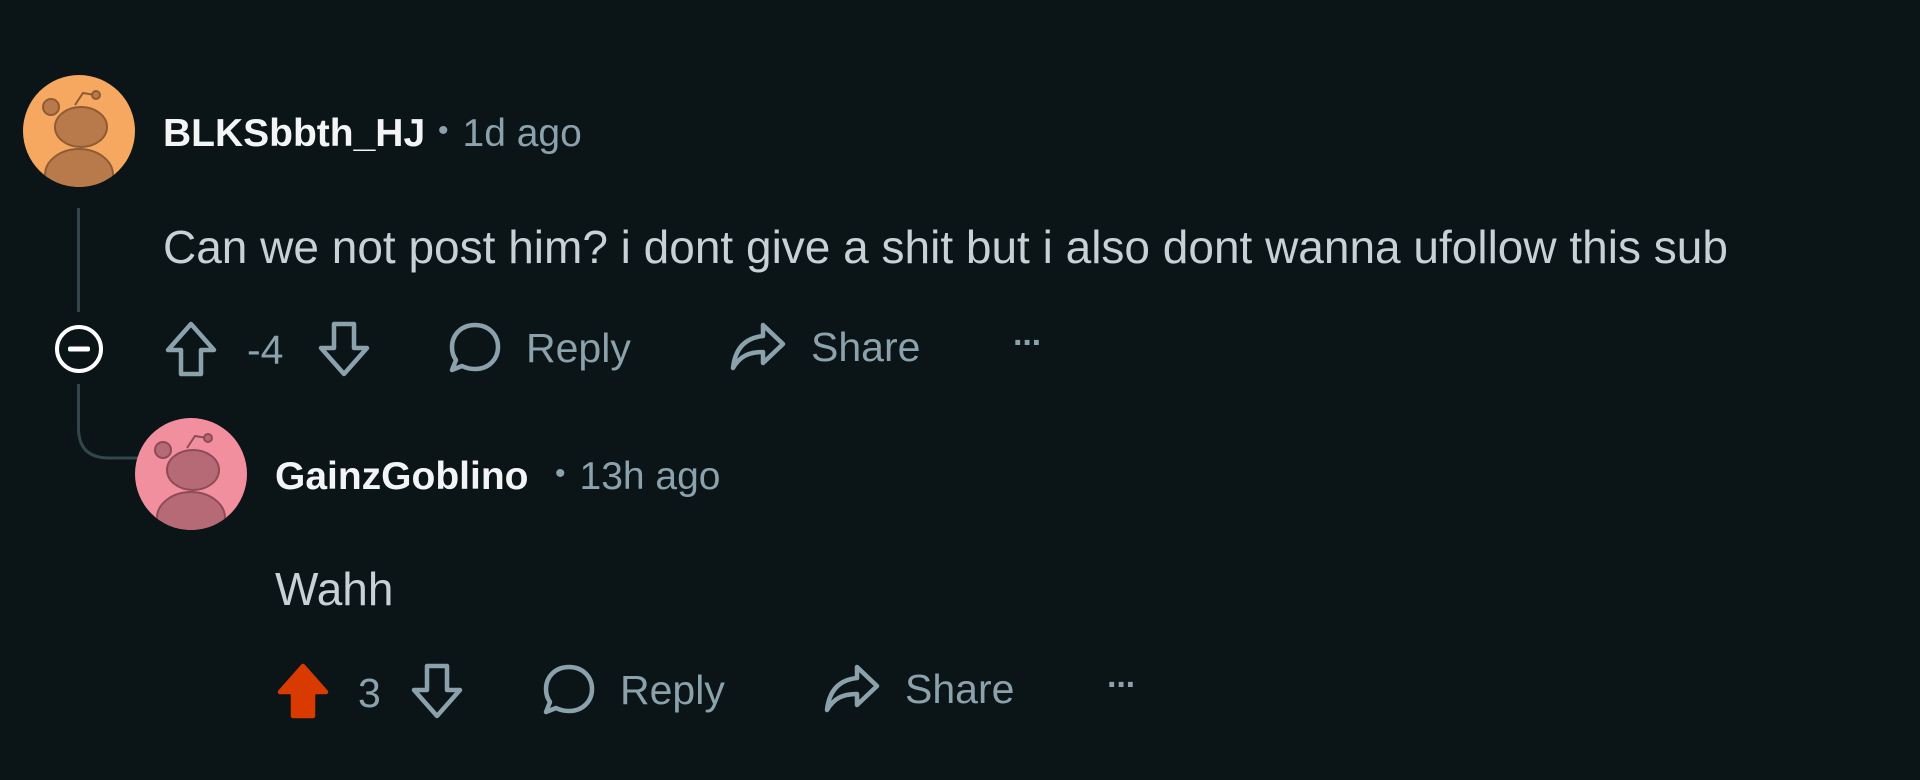  Describe the element at coordinates (78, 260) in the screenshot. I see `thread-line` at that location.